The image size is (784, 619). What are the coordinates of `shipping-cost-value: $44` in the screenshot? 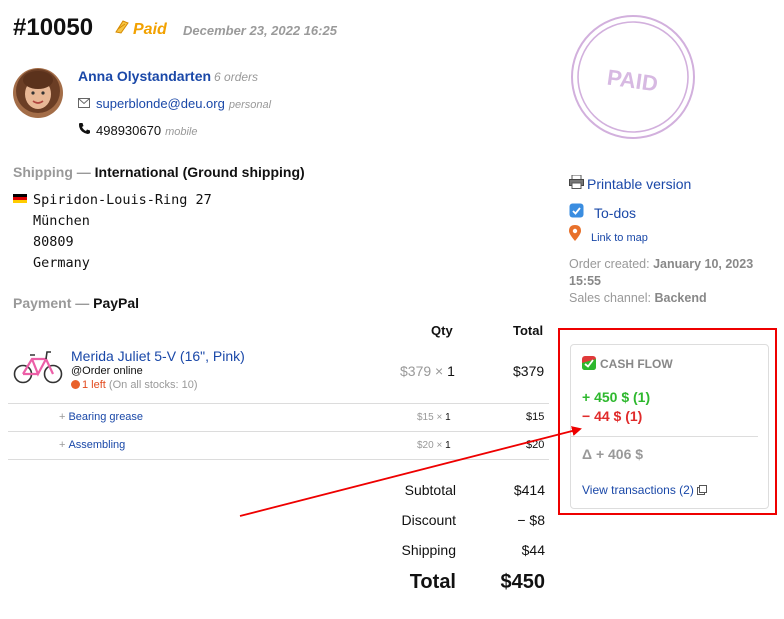 It's located at (533, 550).